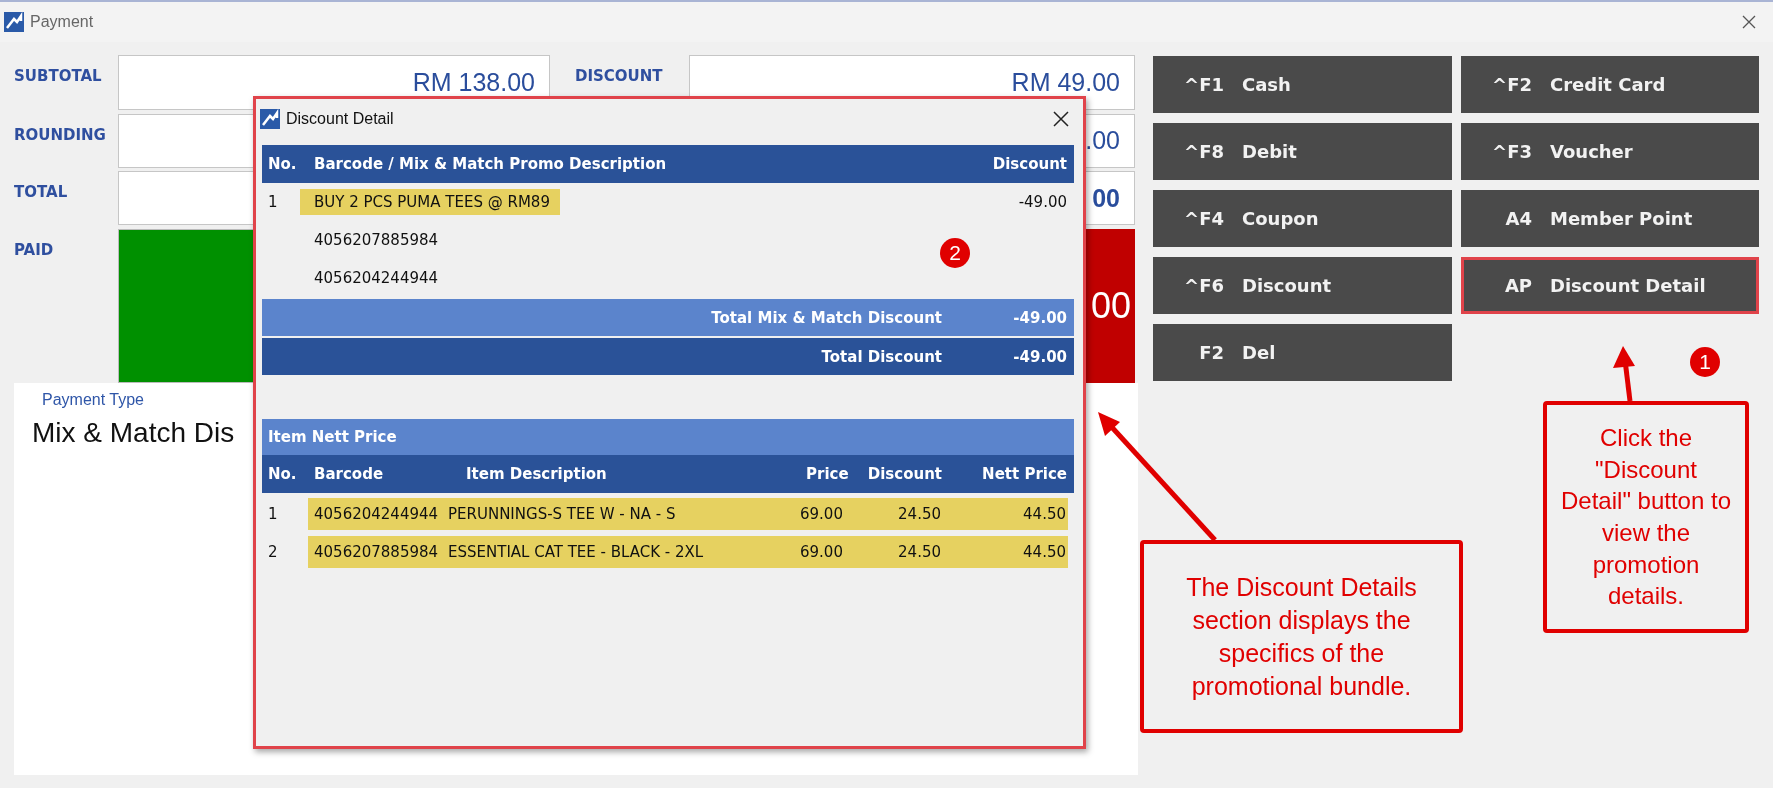  I want to click on table-cell: 1, so click(273, 202).